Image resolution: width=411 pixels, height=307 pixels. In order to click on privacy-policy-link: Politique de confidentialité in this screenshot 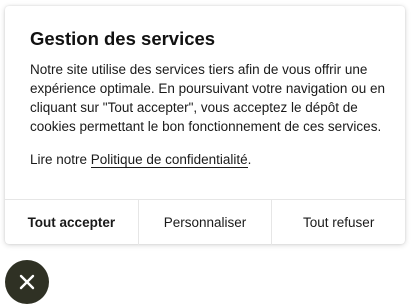, I will do `click(169, 160)`.